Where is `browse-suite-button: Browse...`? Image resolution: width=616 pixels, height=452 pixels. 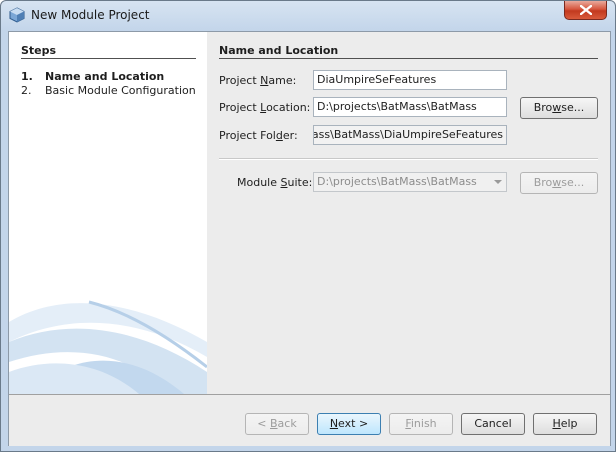 browse-suite-button: Browse... is located at coordinates (559, 183).